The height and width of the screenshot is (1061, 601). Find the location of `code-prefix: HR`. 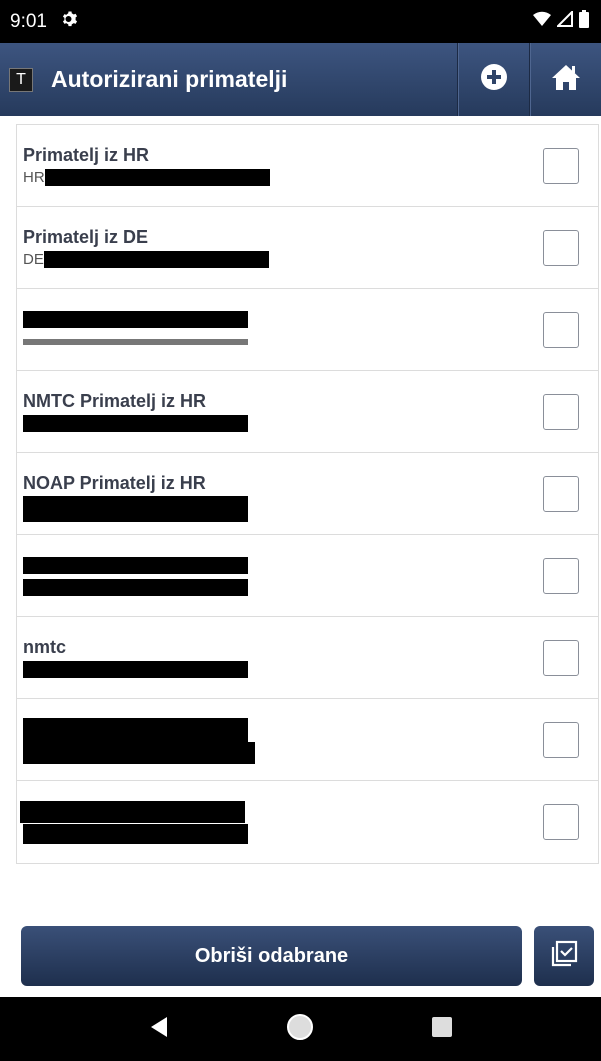

code-prefix: HR is located at coordinates (34, 177).